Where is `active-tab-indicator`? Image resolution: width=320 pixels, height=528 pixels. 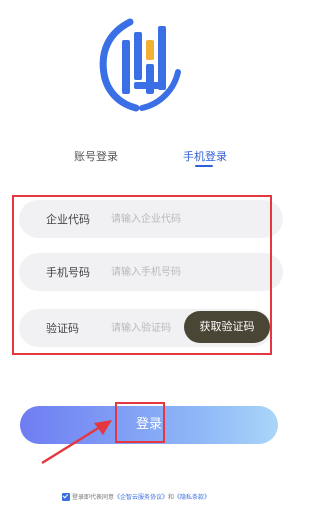 active-tab-indicator is located at coordinates (204, 166).